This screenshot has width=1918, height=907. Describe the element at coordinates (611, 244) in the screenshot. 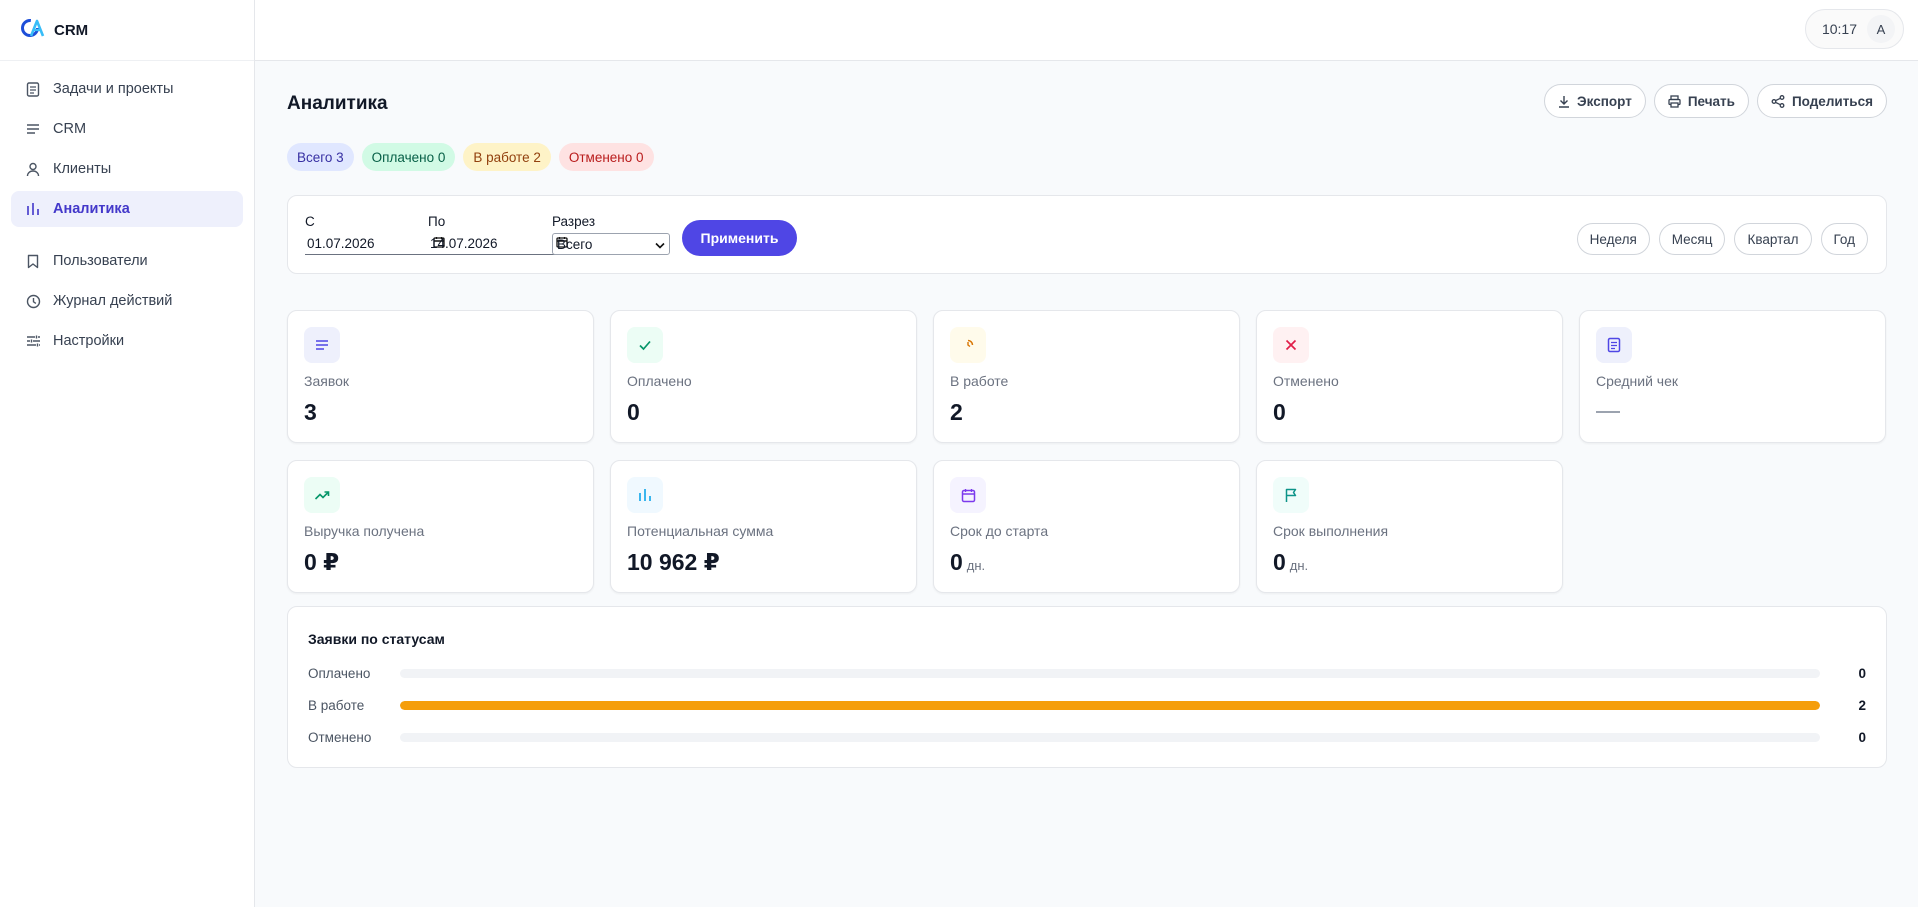

I see `slice-select: Всего` at that location.